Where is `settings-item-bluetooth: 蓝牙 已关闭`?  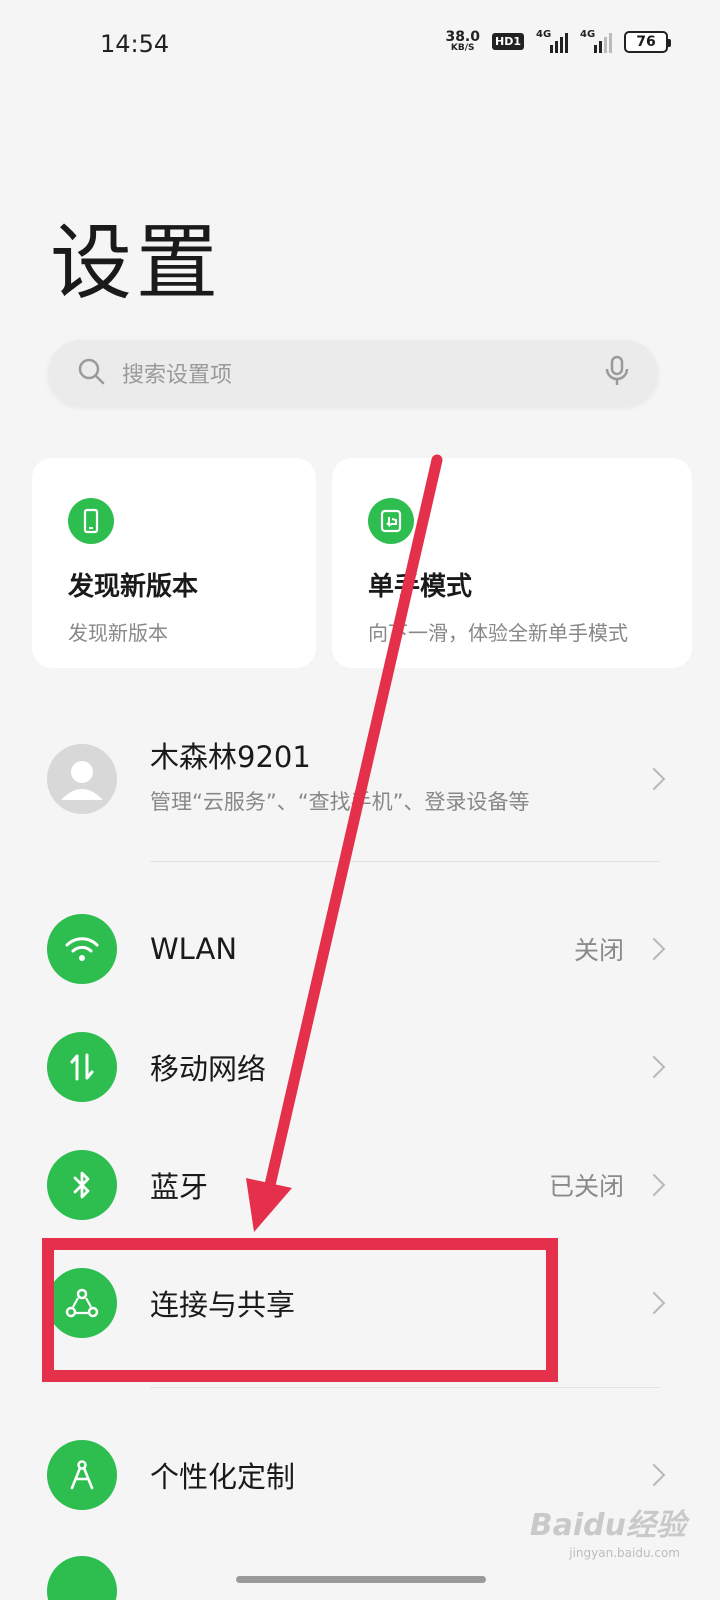 settings-item-bluetooth: 蓝牙 已关闭 is located at coordinates (360, 1185).